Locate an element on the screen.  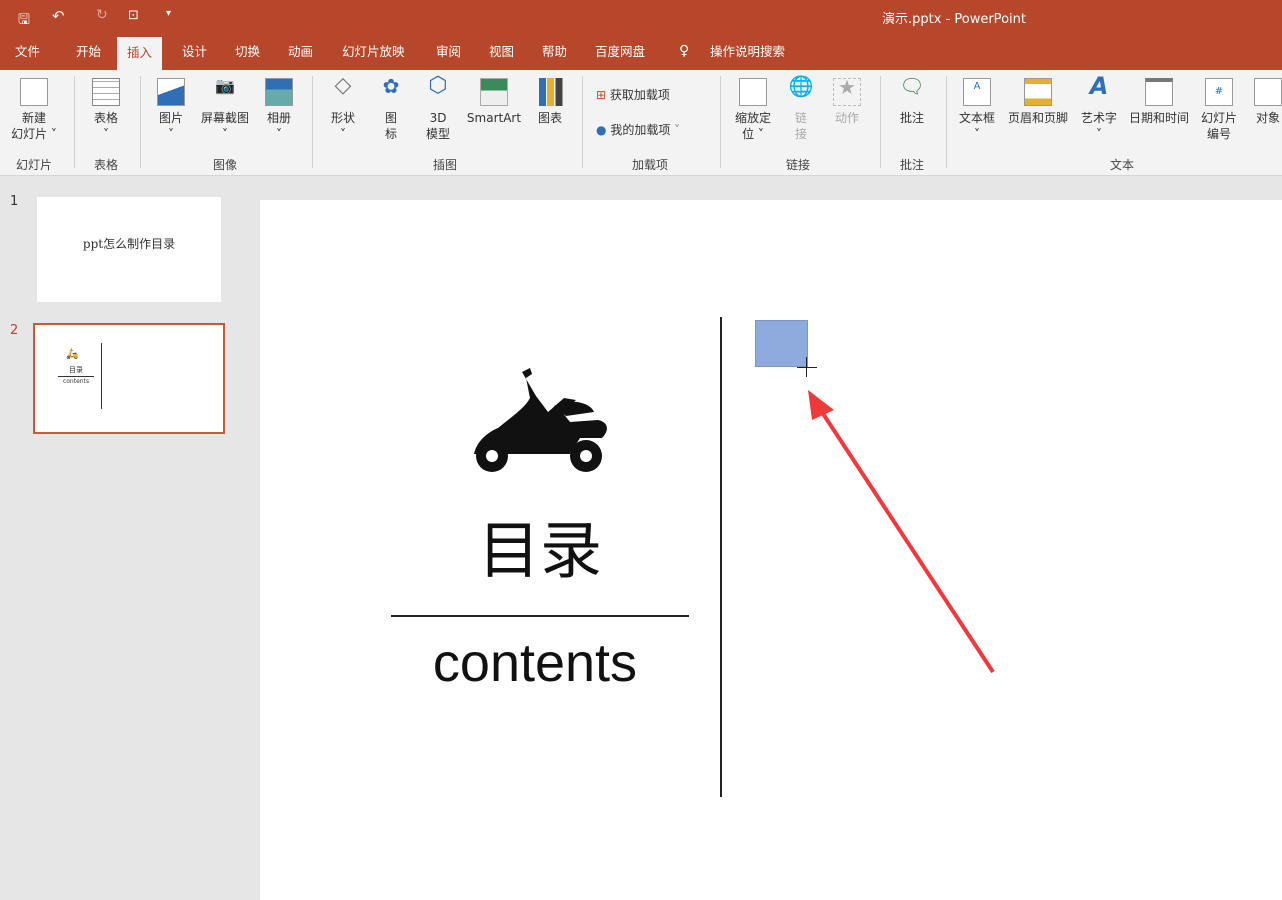
slide-number-icon: # is located at coordinates (1219, 92).